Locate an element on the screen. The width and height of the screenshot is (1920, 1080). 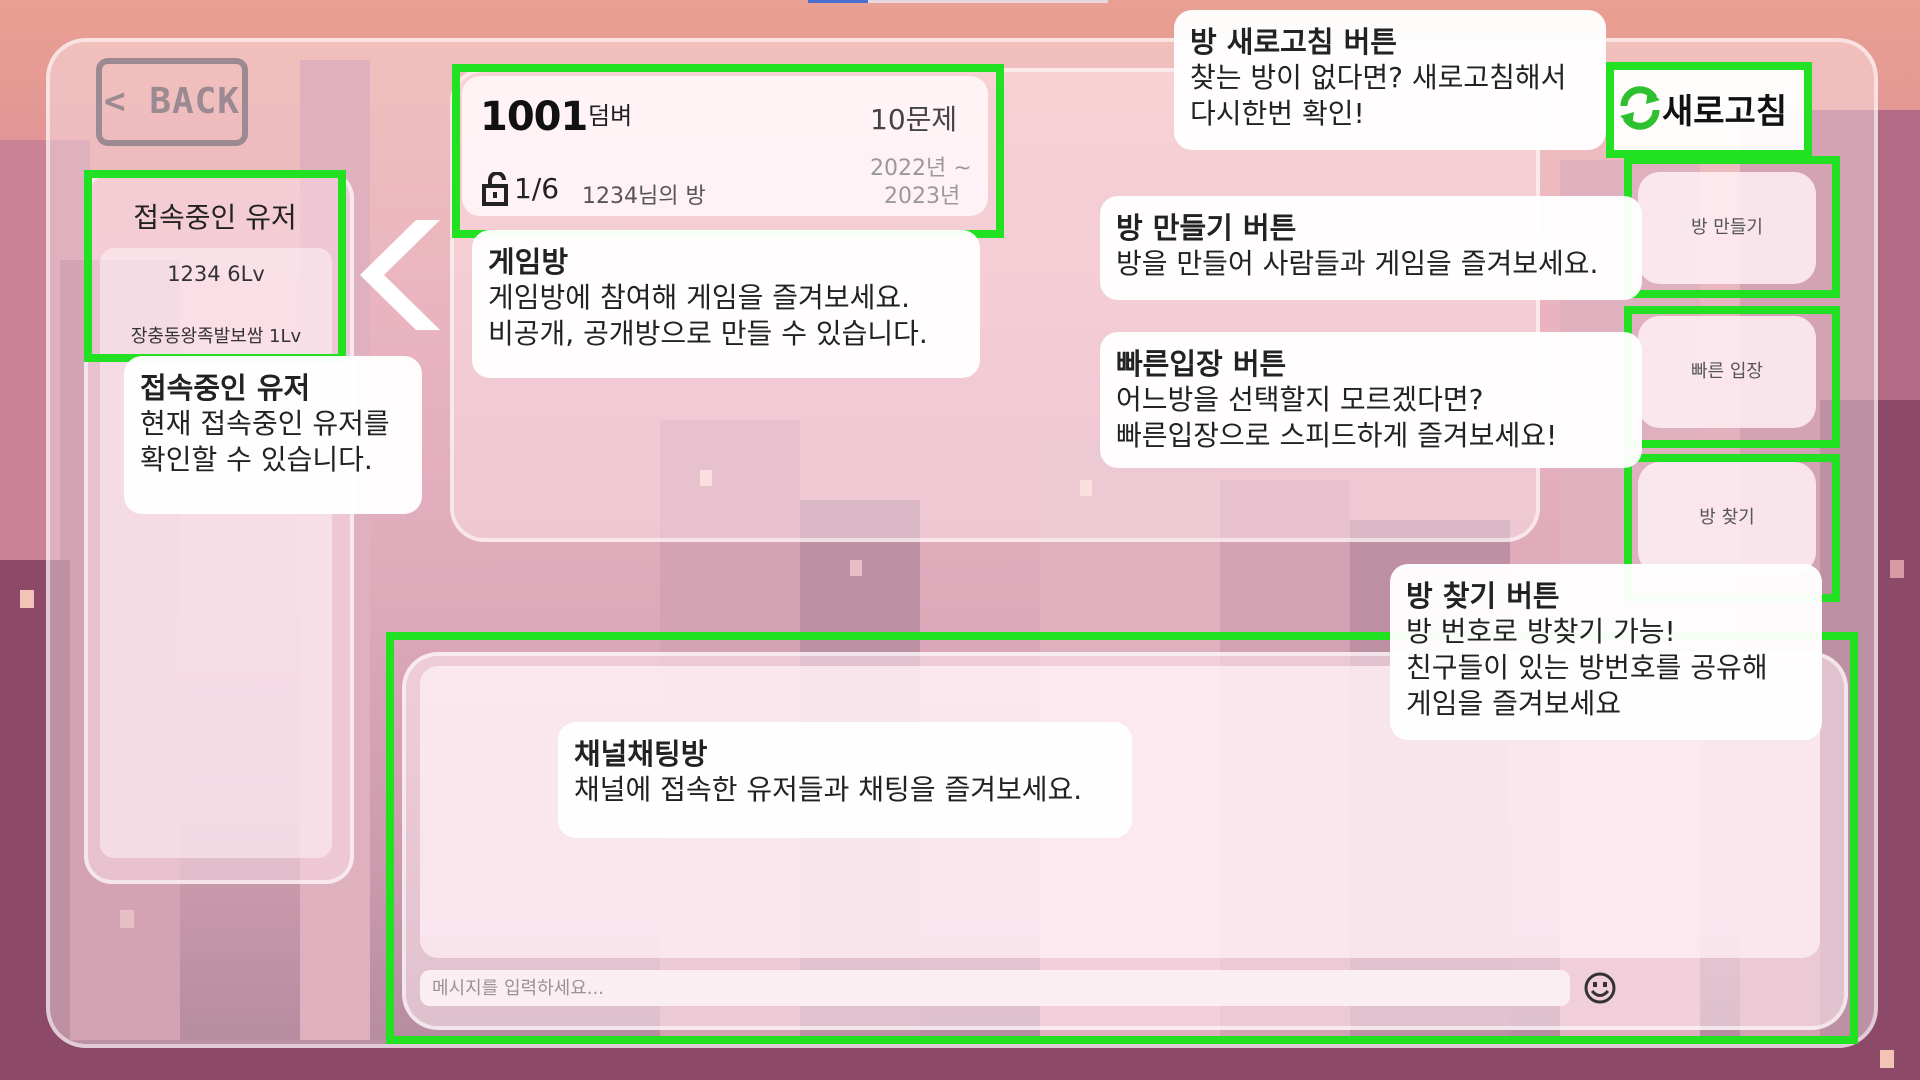
tooltip-create-room: 방 만들기 버튼 방을 만들어 사람들과 게임을 즐겨보세요. is located at coordinates (1371, 248).